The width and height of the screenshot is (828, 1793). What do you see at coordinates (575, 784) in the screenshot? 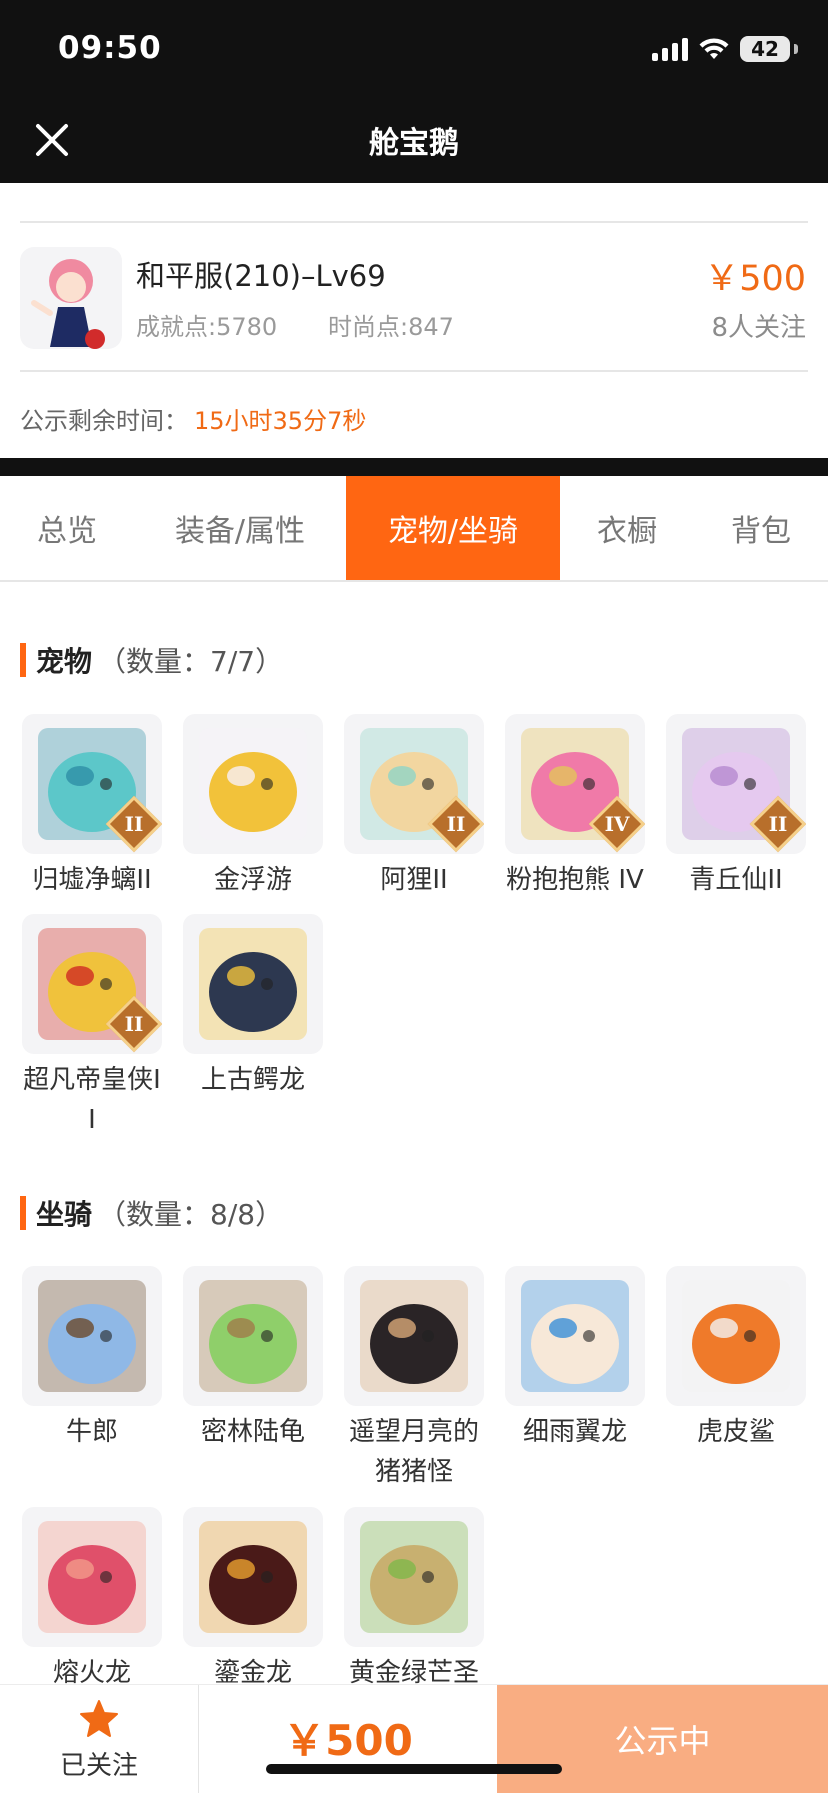
I see `pet-thumbnail: IV` at bounding box center [575, 784].